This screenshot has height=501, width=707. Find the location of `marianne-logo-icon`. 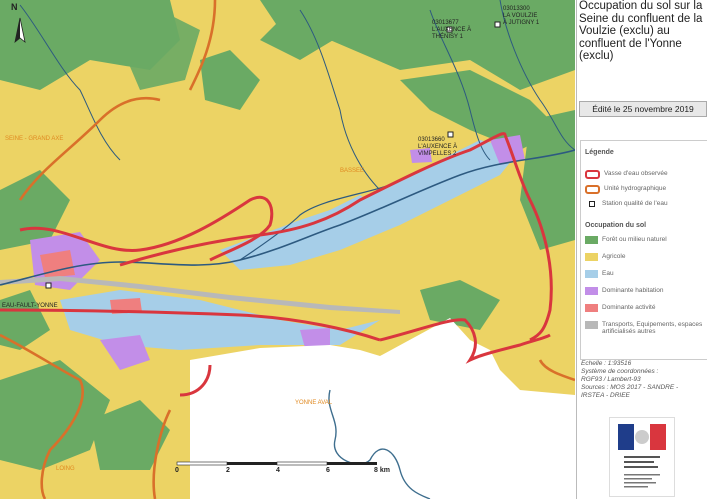

marianne-logo-icon is located at coordinates (642, 457).